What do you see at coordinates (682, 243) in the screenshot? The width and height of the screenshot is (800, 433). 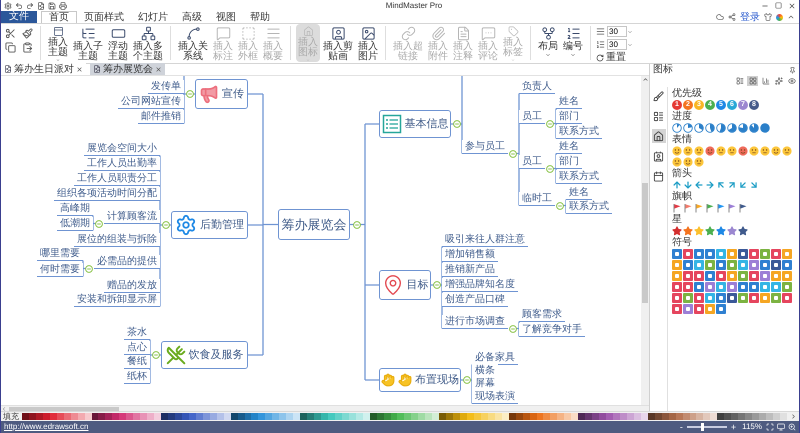 I see `section-title: 符号` at bounding box center [682, 243].